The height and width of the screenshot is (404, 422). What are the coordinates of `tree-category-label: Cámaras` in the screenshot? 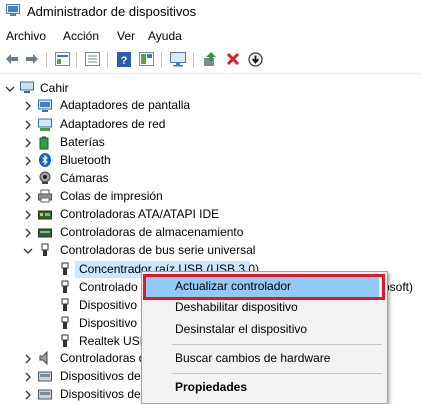 It's located at (84, 178).